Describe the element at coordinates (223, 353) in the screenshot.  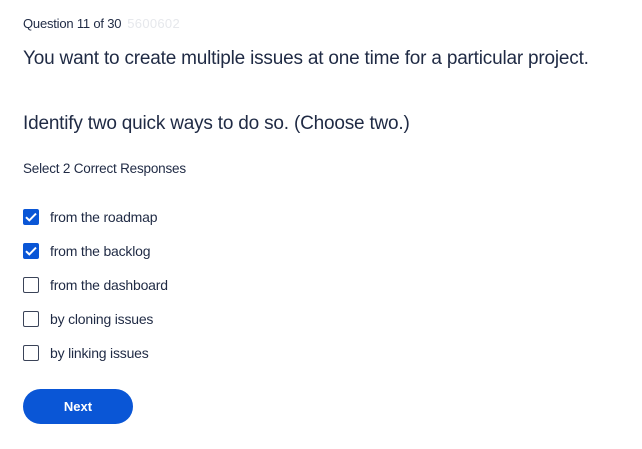
I see `option-by-linking-issues: by linking issues` at that location.